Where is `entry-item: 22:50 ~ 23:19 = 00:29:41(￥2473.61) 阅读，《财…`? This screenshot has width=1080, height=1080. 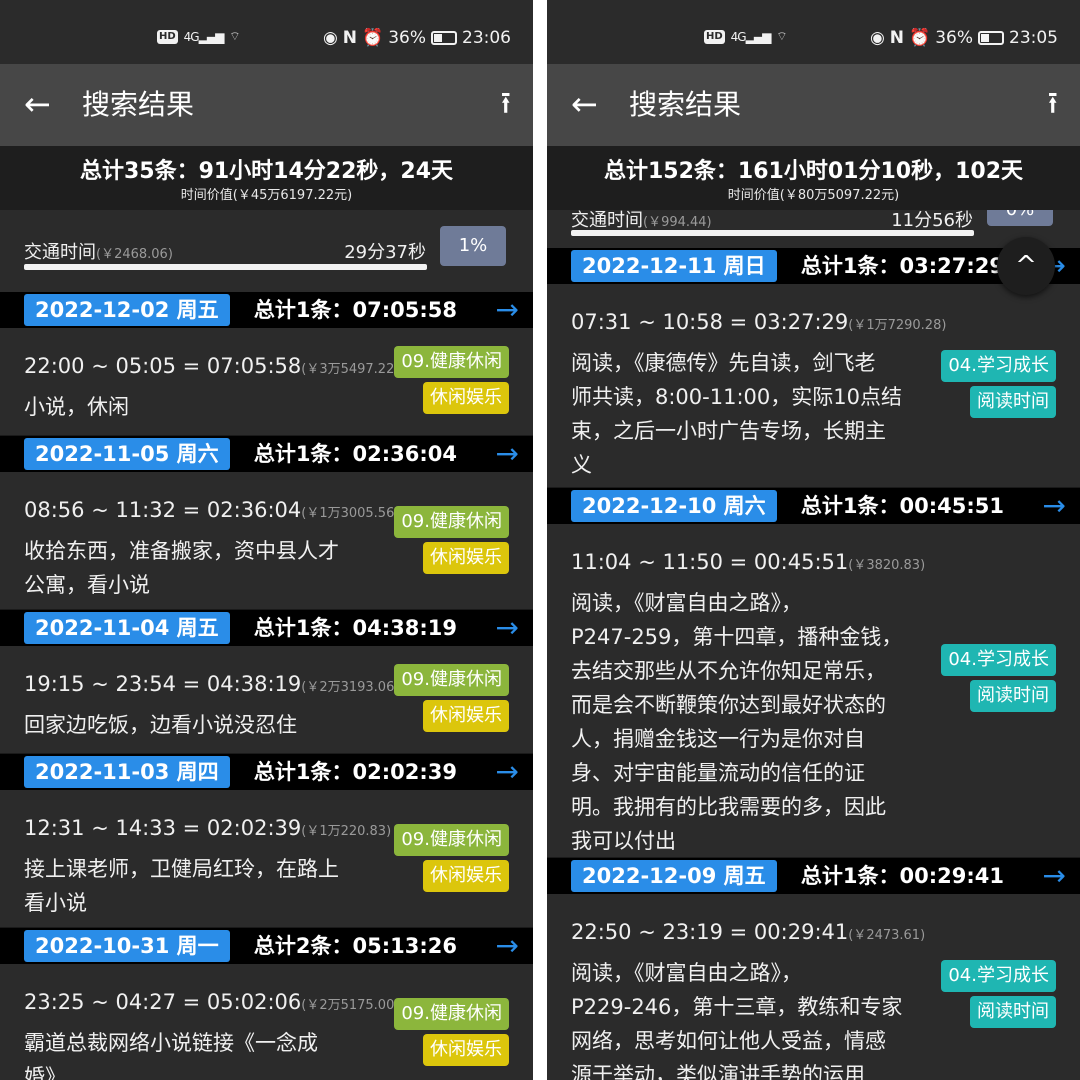 entry-item: 22:50 ~ 23:19 = 00:29:41(￥2473.61) 阅读，《财… is located at coordinates (813, 987).